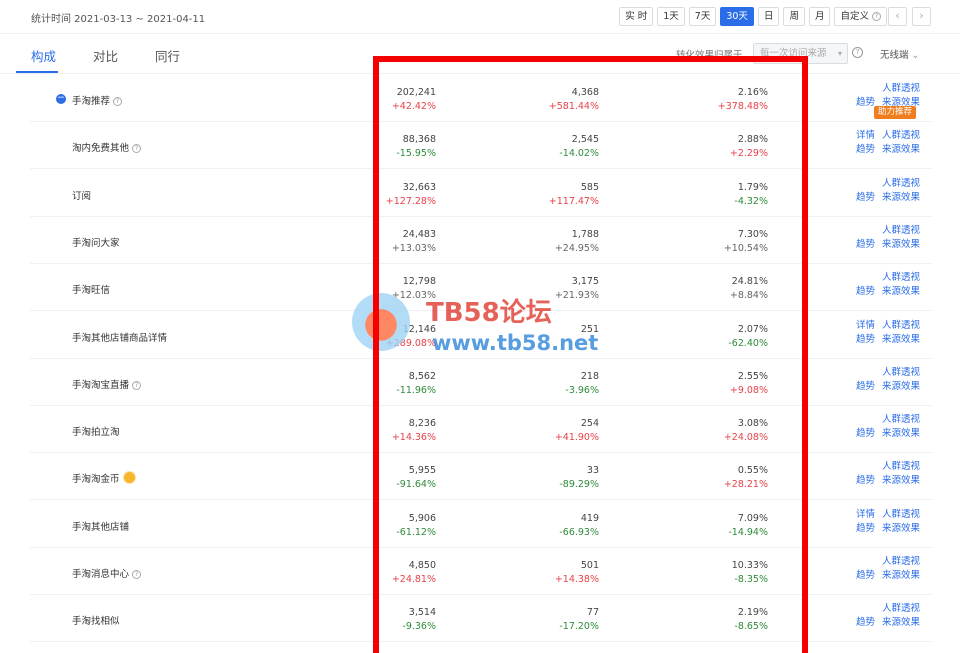 The image size is (960, 653). What do you see at coordinates (894, 55) in the screenshot?
I see `device-select-value: 无线端` at bounding box center [894, 55].